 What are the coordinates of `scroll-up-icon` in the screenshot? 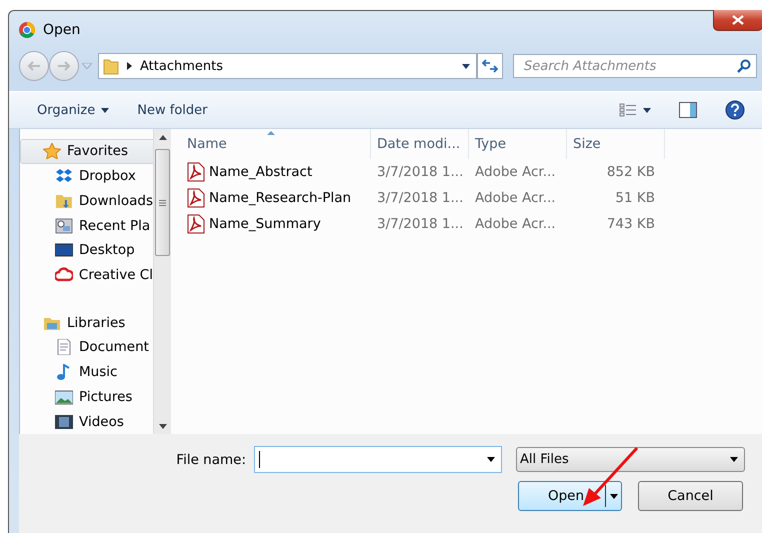 It's located at (162, 137).